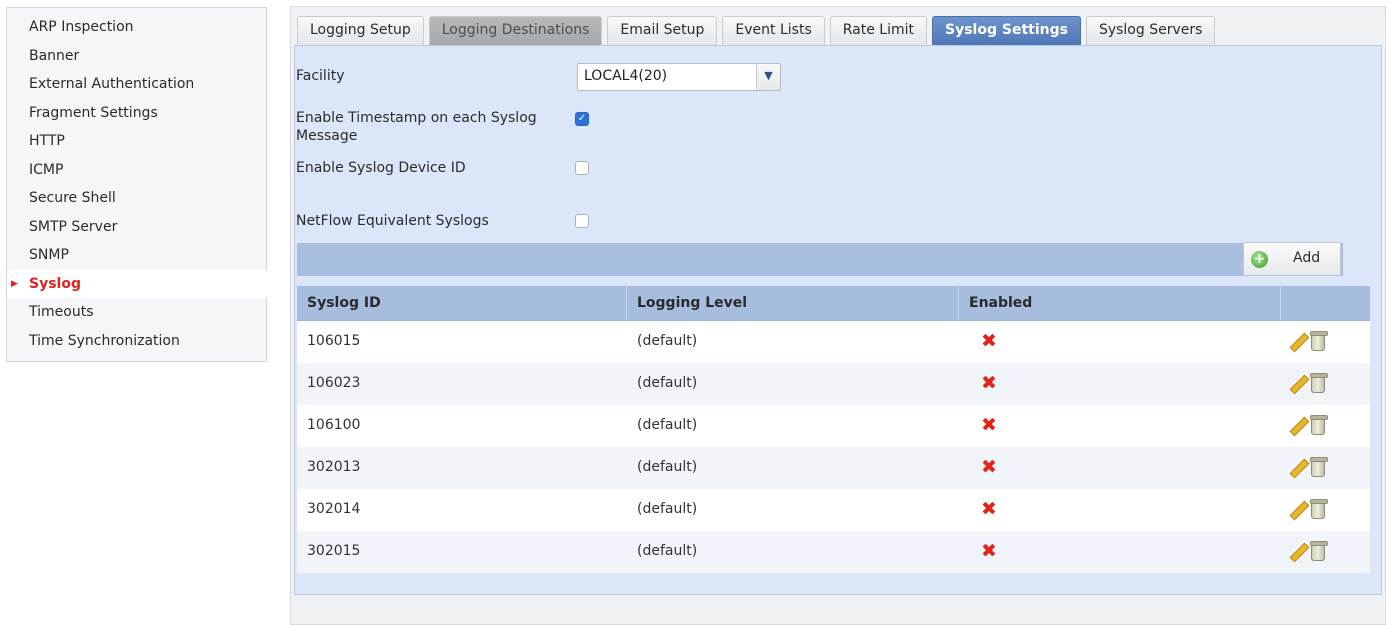 The image size is (1391, 625). Describe the element at coordinates (104, 340) in the screenshot. I see `sidebar-item-label: Time Synchronization` at that location.